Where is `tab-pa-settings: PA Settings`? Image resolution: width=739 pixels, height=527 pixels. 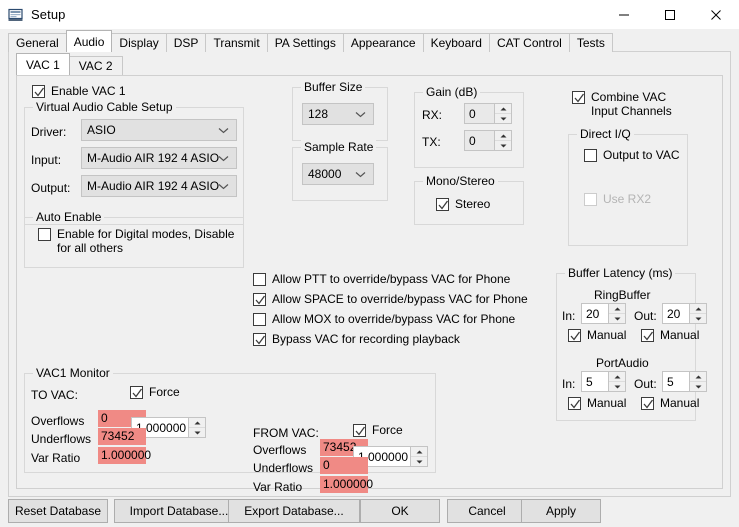 tab-pa-settings: PA Settings is located at coordinates (305, 42).